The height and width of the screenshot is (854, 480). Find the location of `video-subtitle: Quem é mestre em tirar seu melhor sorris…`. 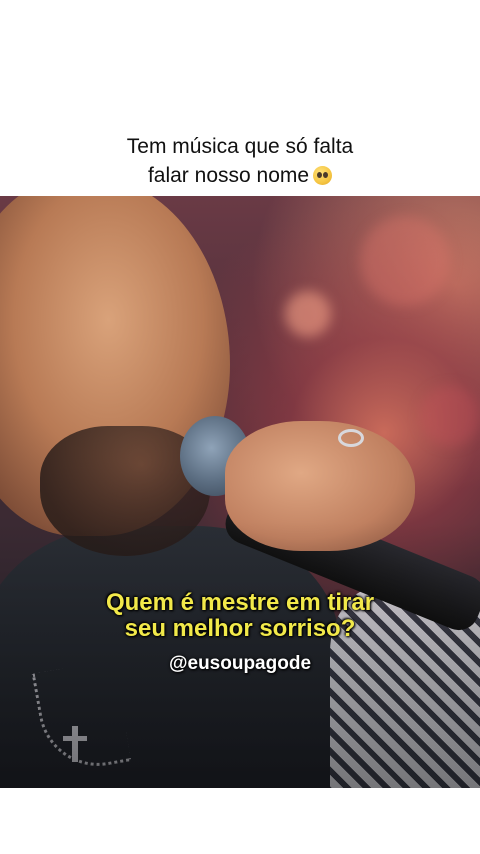

video-subtitle: Quem é mestre em tirar seu melhor sorris… is located at coordinates (240, 616).